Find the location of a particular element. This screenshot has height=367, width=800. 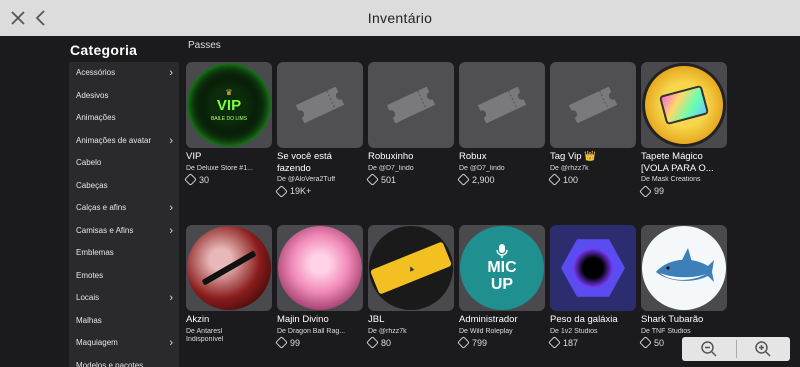

sidebar-item: Cabelo is located at coordinates (124, 163).